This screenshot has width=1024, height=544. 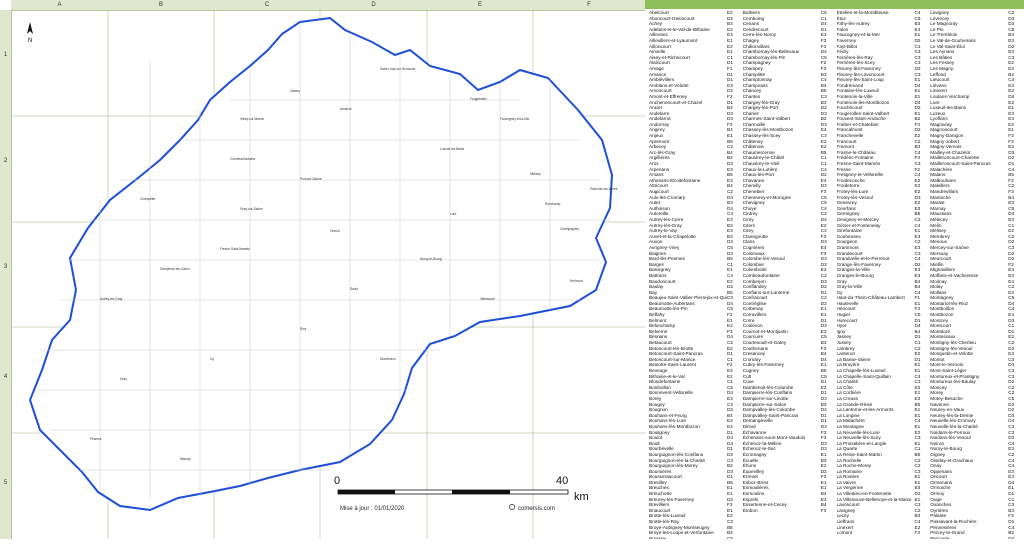 What do you see at coordinates (123, 379) in the screenshot?
I see `commune-label: Gray` at bounding box center [123, 379].